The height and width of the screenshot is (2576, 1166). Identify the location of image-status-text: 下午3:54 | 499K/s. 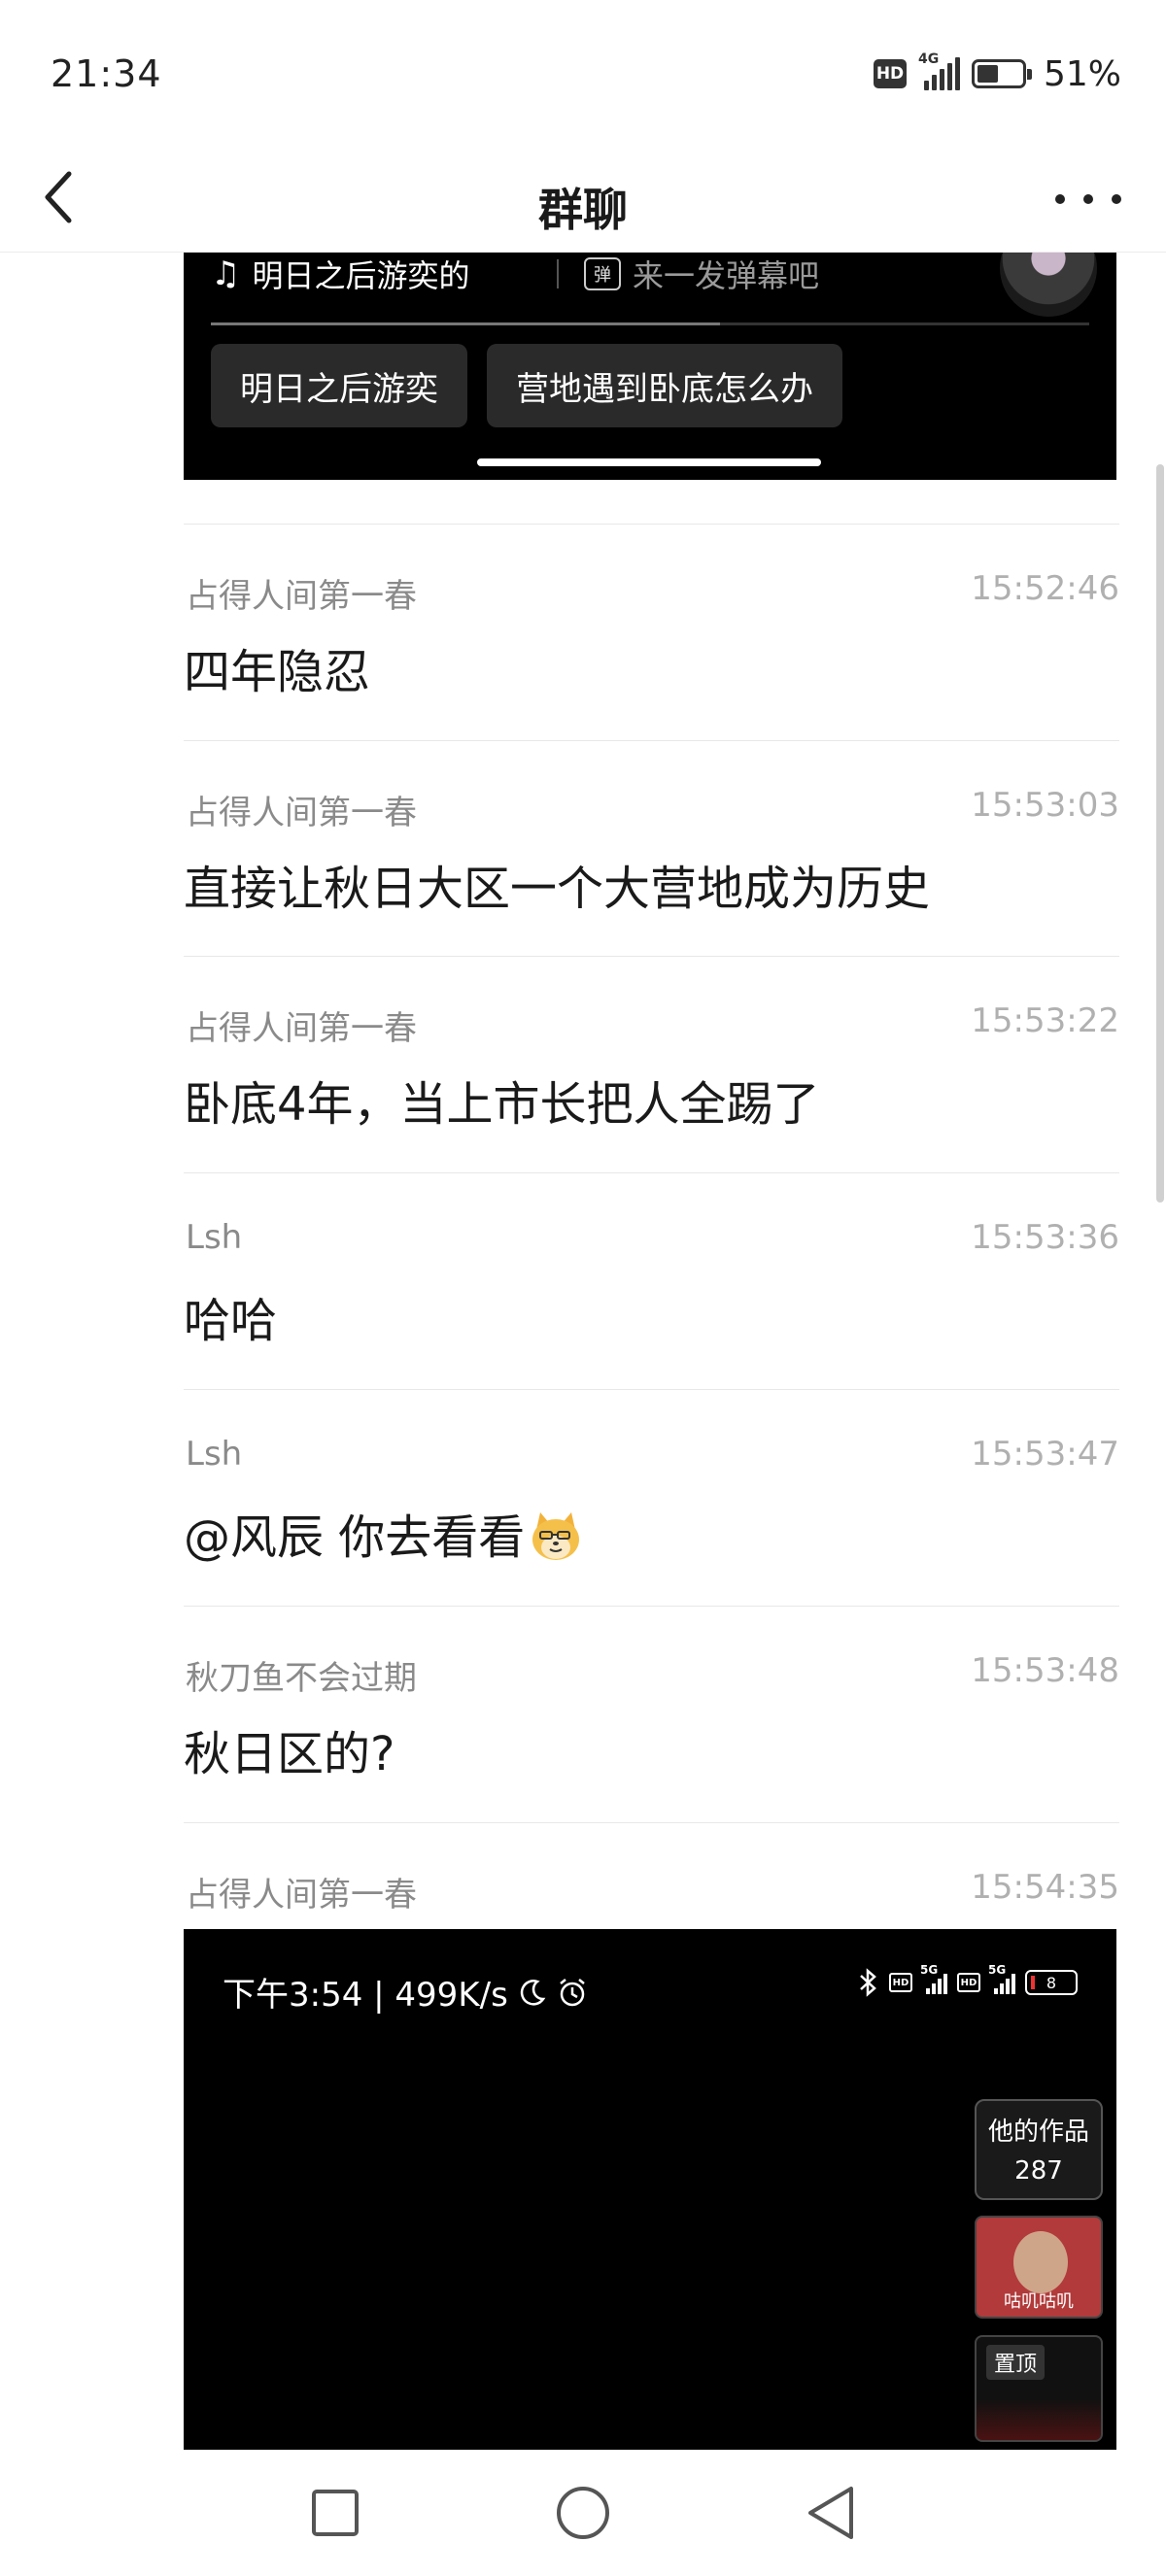
(365, 1995).